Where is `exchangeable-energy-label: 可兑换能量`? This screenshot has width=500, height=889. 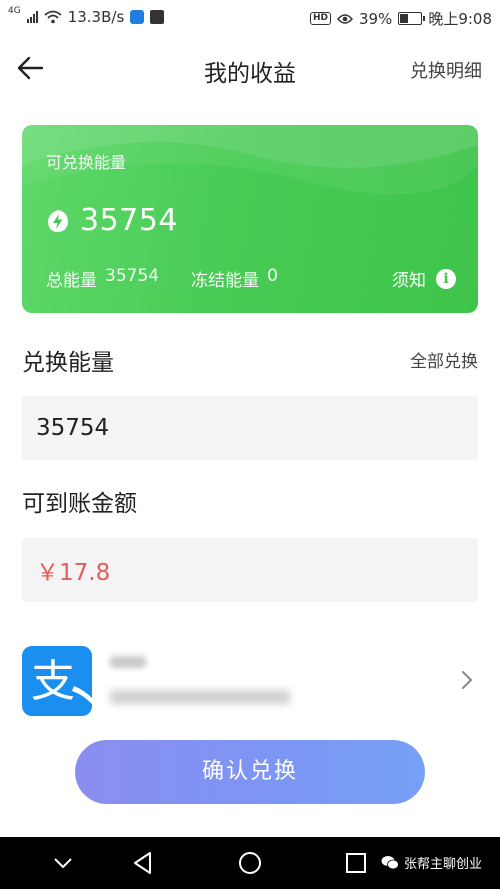
exchangeable-energy-label: 可兑换能量 is located at coordinates (86, 162).